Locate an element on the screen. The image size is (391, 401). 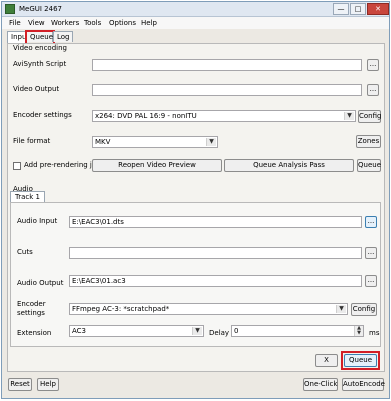
delay-value: 0 is located at coordinates (236, 331).